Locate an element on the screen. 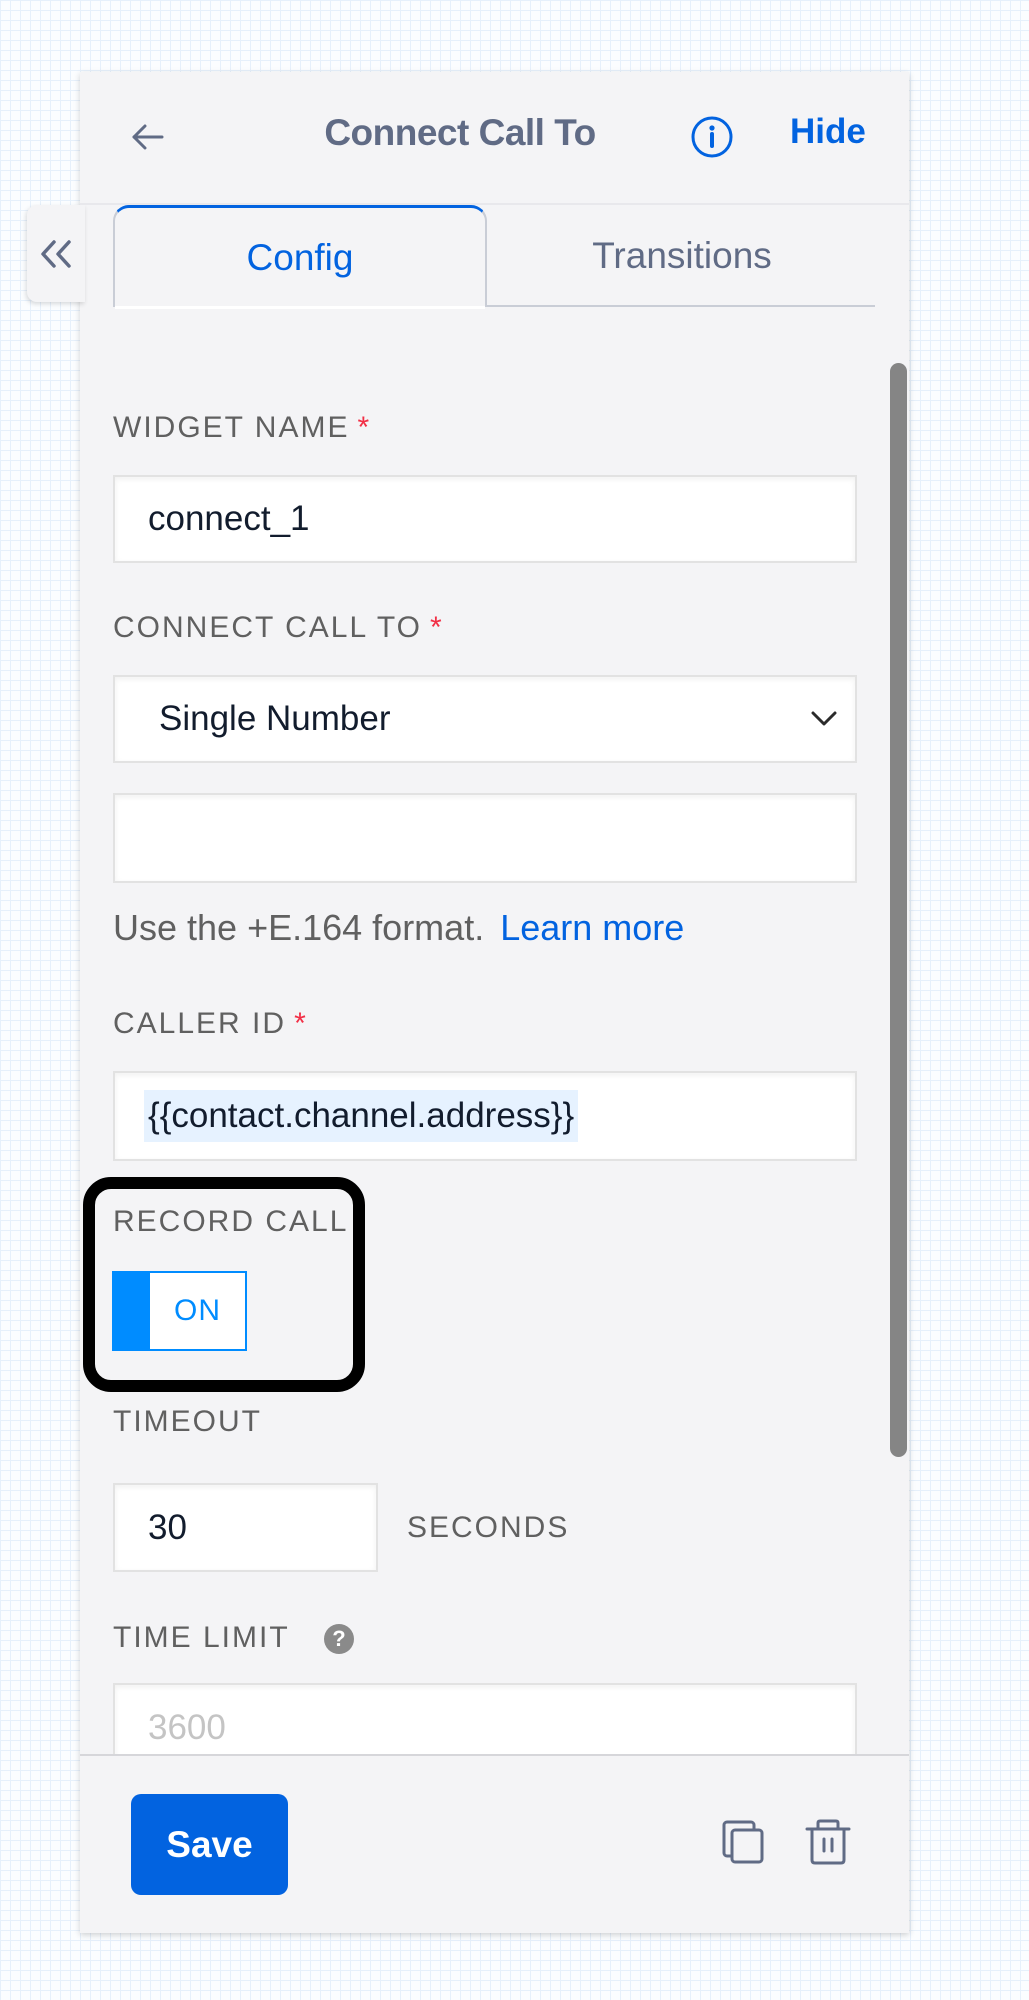 Image resolution: width=1029 pixels, height=2000 pixels. widget-name-input: connect_1 is located at coordinates (485, 519).